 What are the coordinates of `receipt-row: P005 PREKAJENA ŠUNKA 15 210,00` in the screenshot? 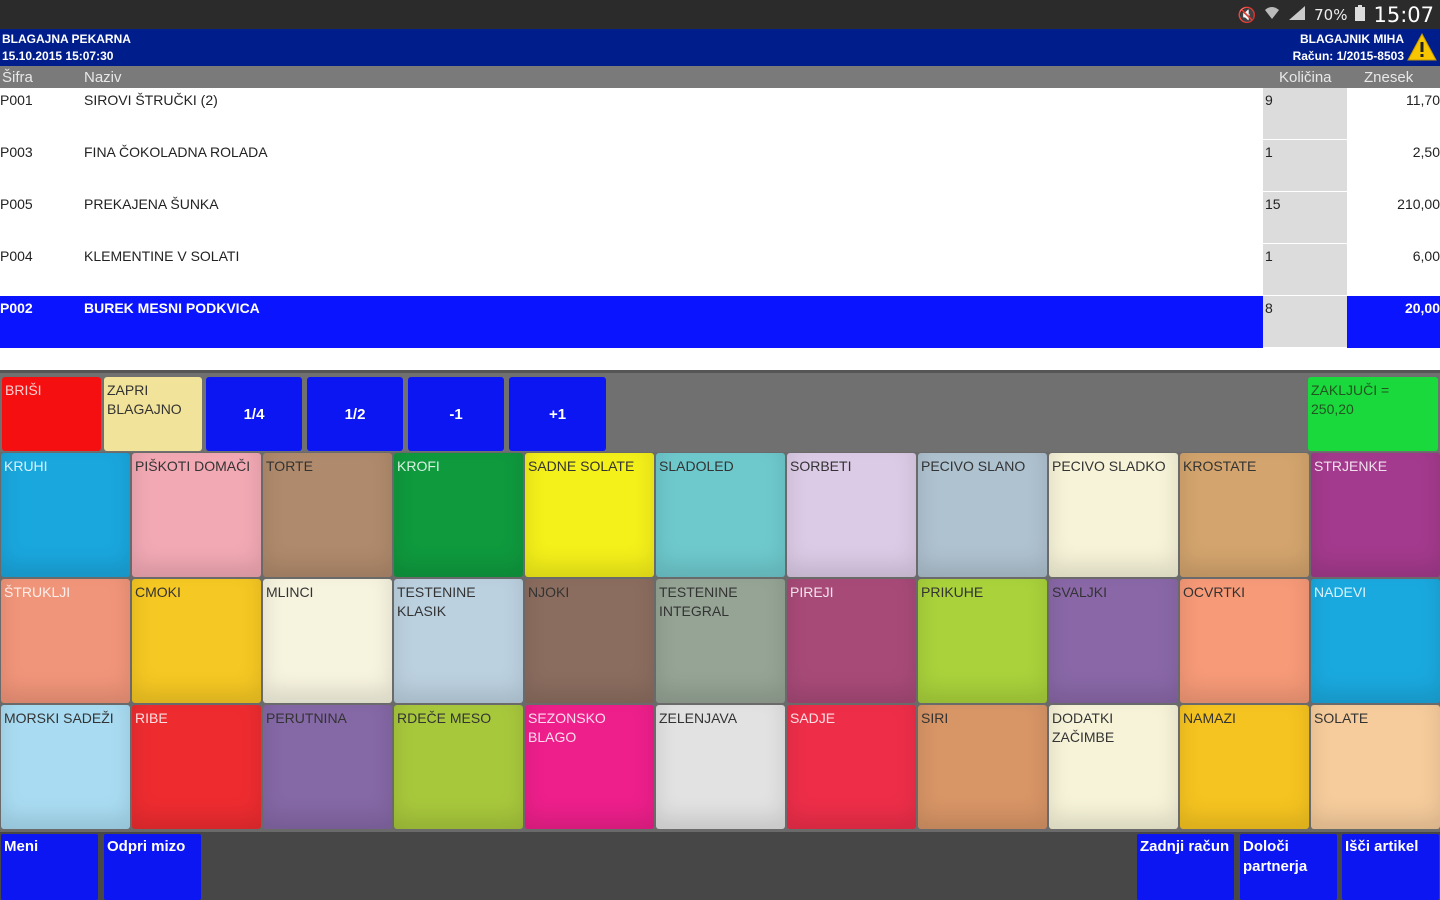 It's located at (720, 218).